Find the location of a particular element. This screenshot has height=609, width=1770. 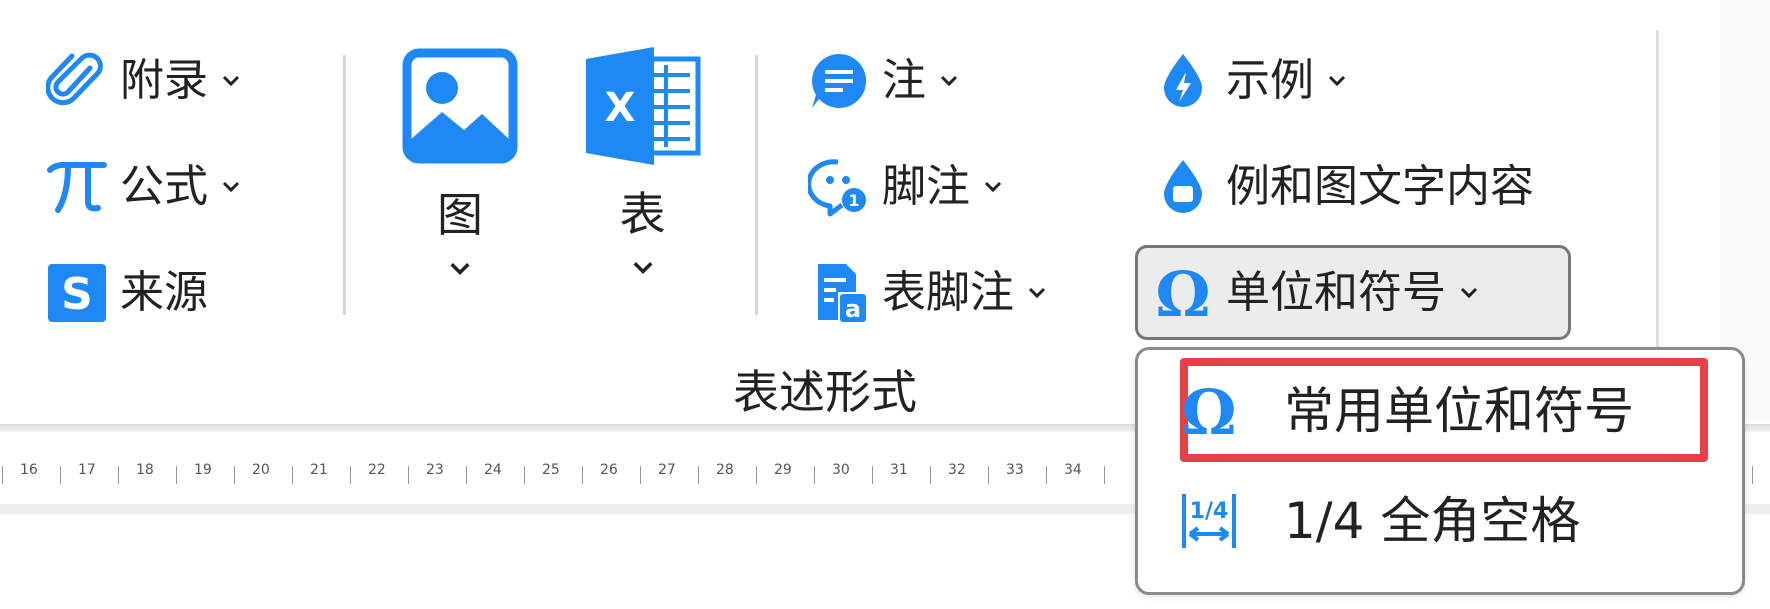

units-symbols-button: Ω 单位和符号 is located at coordinates (1316, 293).